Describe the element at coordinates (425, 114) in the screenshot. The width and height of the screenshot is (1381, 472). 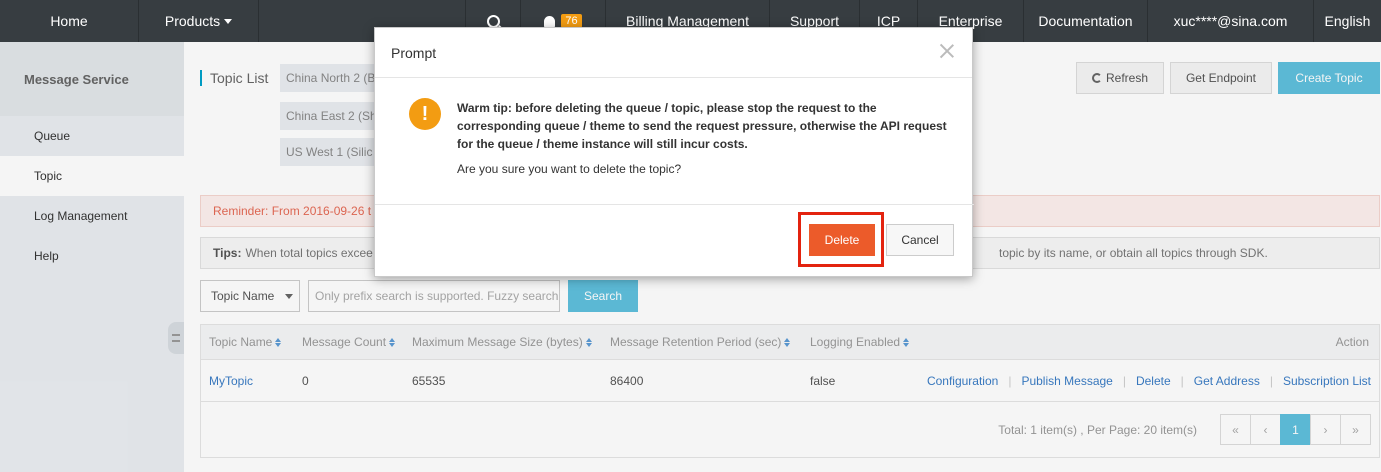
I see `exclamation-icon: !` at that location.